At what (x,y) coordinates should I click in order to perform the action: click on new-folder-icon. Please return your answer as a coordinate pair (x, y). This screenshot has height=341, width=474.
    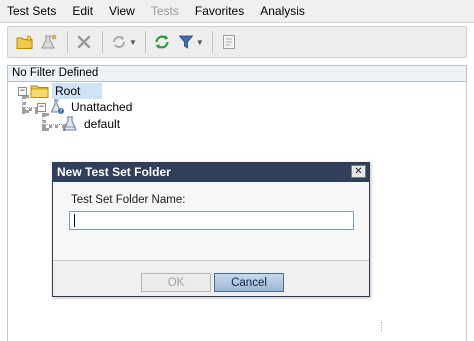
    Looking at the image, I should click on (24, 41).